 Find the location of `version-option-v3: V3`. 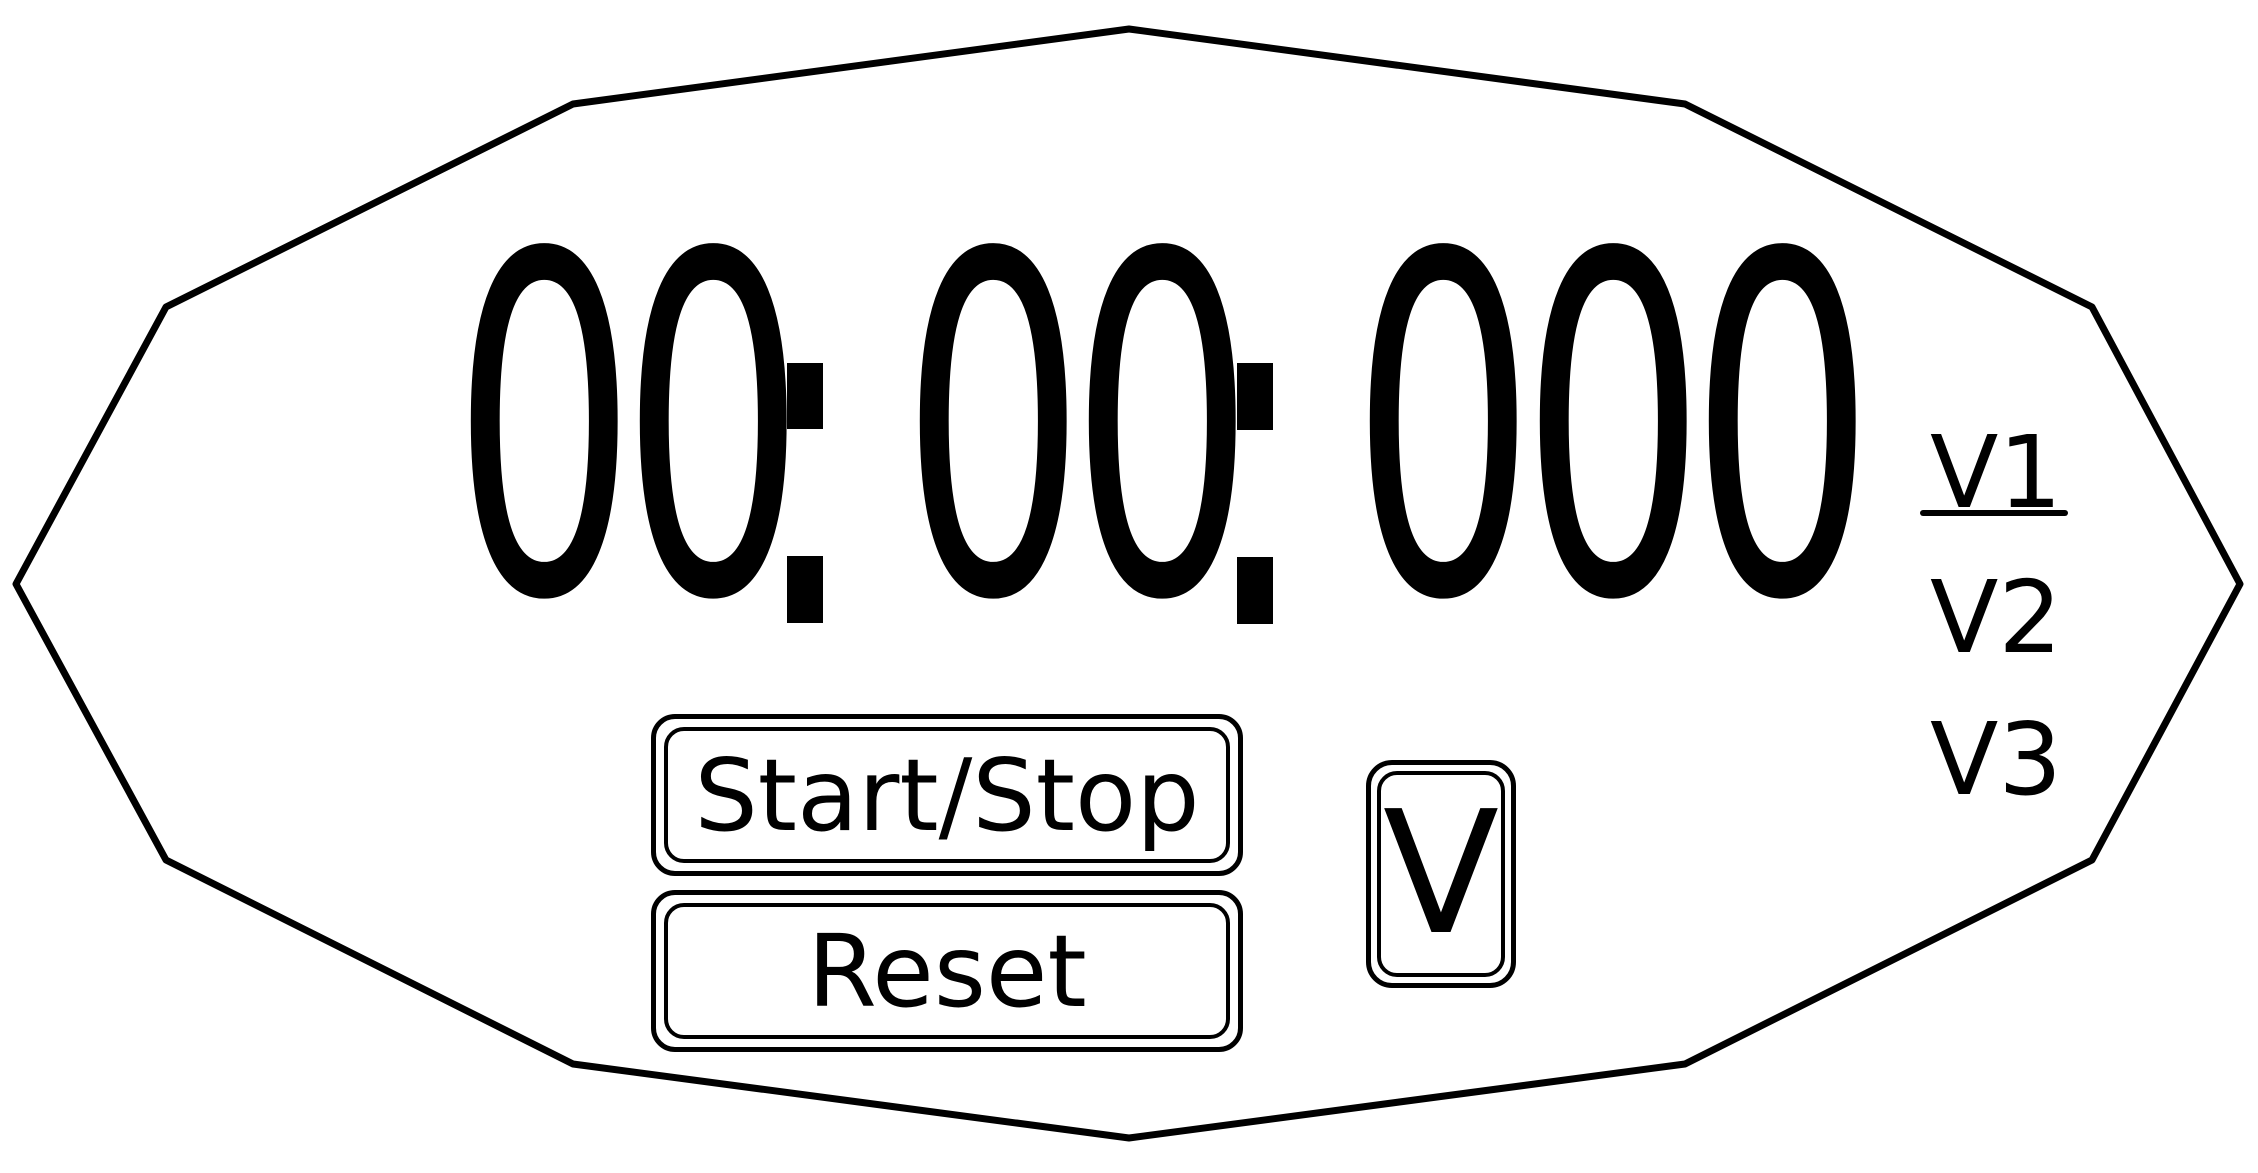

version-option-v3: V3 is located at coordinates (1996, 760).